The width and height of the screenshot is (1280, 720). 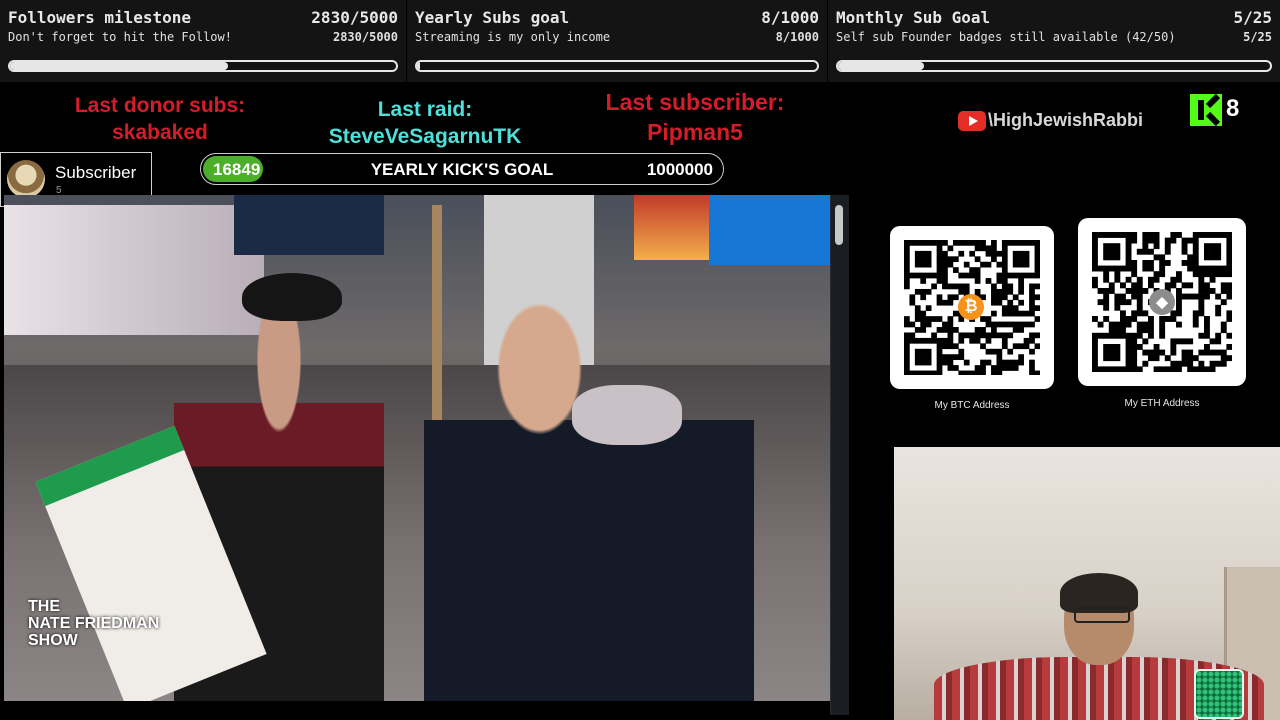 What do you see at coordinates (513, 37) in the screenshot?
I see `goal-subtitle: Streaming is my only income` at bounding box center [513, 37].